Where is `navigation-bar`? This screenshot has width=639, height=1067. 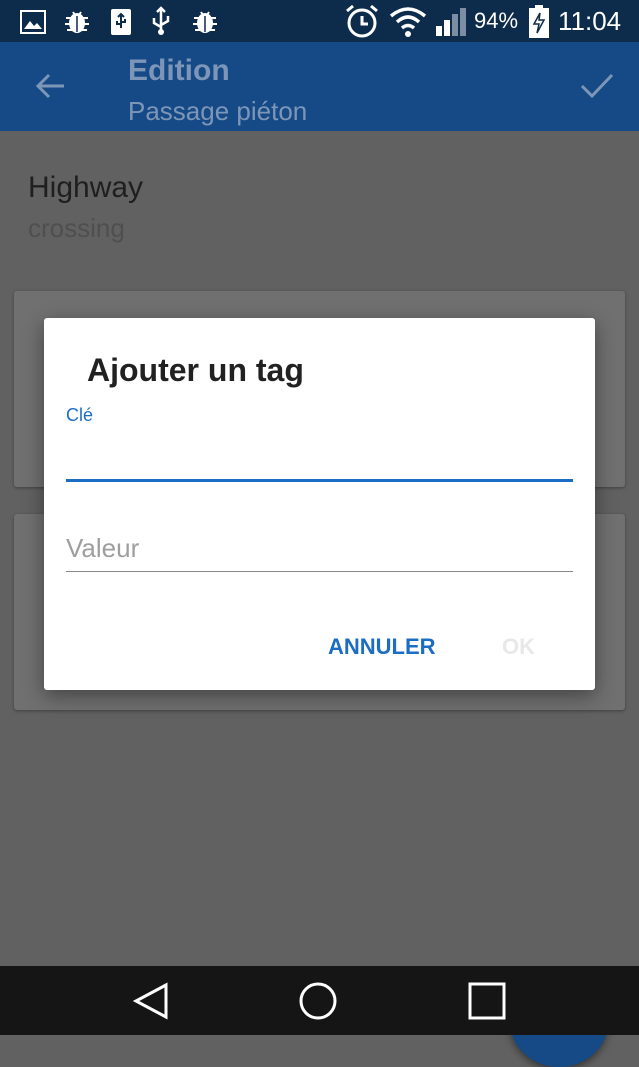 navigation-bar is located at coordinates (319, 1000).